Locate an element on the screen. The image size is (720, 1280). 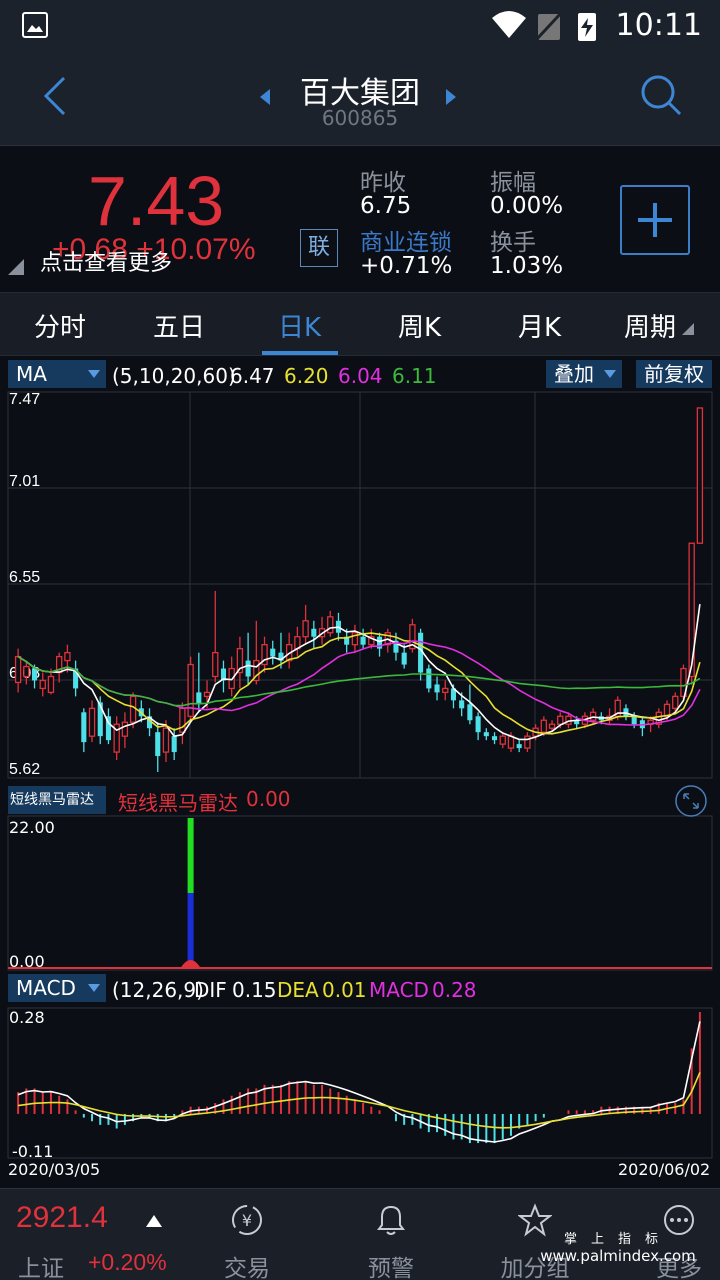
clock: 10:11 is located at coordinates (658, 25).